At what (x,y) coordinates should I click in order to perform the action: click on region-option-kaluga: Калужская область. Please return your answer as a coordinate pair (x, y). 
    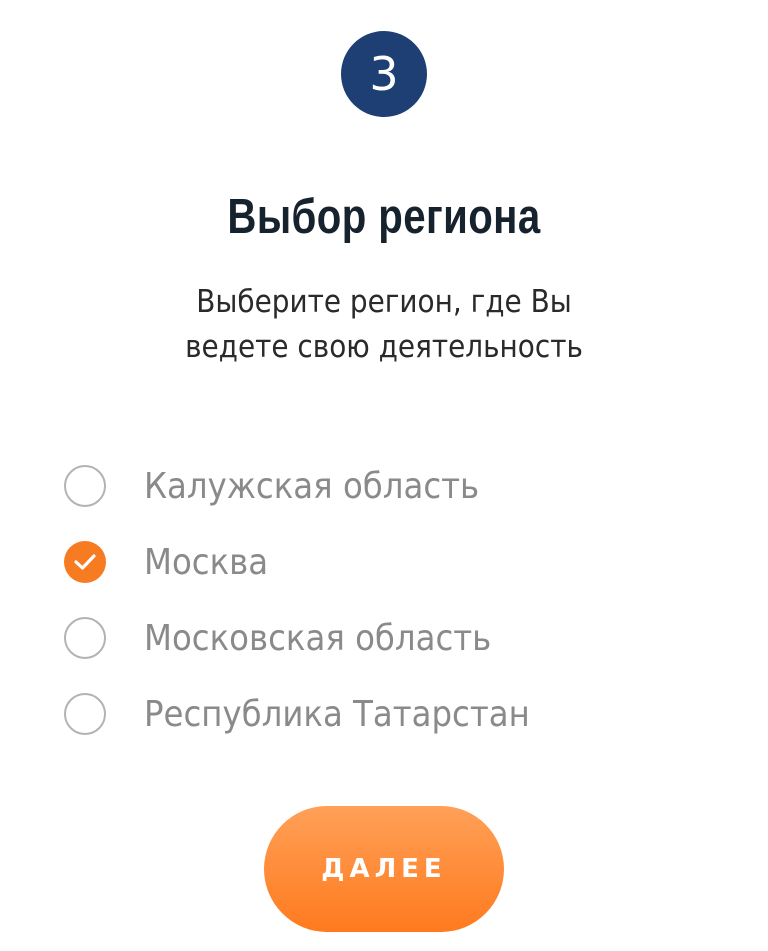
    Looking at the image, I should click on (404, 486).